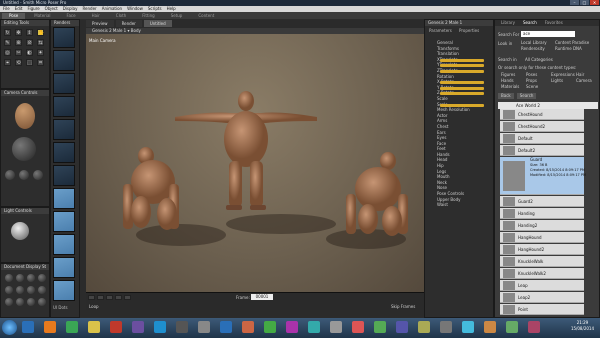 The width and height of the screenshot is (600, 338). I want to click on result-item: HangHound, so click(542, 237).